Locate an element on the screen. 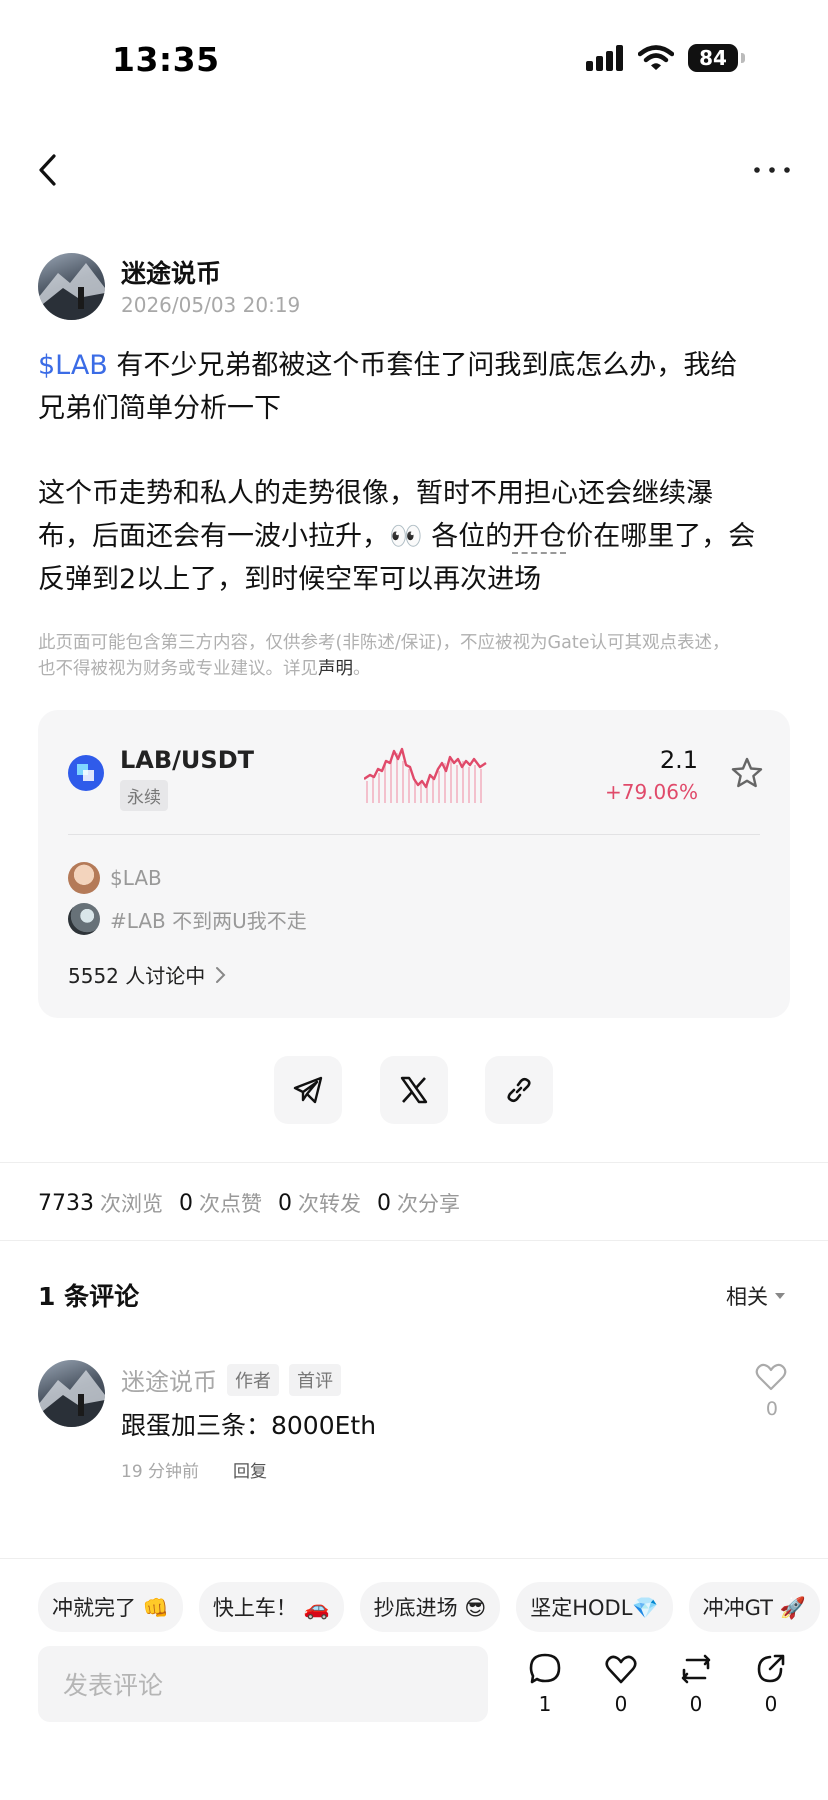  token-logo-icon is located at coordinates (86, 773).